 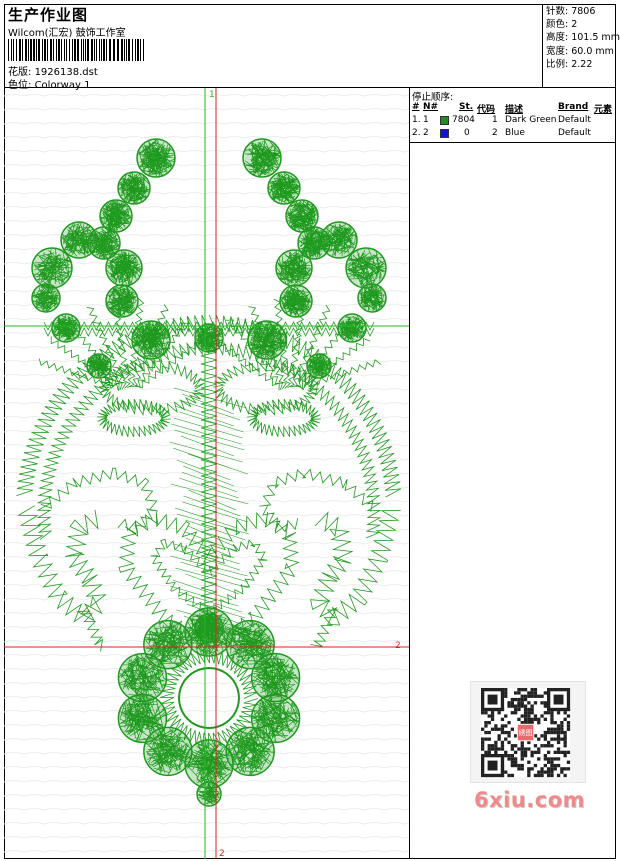 What do you see at coordinates (580, 51) in the screenshot?
I see `design-width: 宽度: 60.0 mm` at bounding box center [580, 51].